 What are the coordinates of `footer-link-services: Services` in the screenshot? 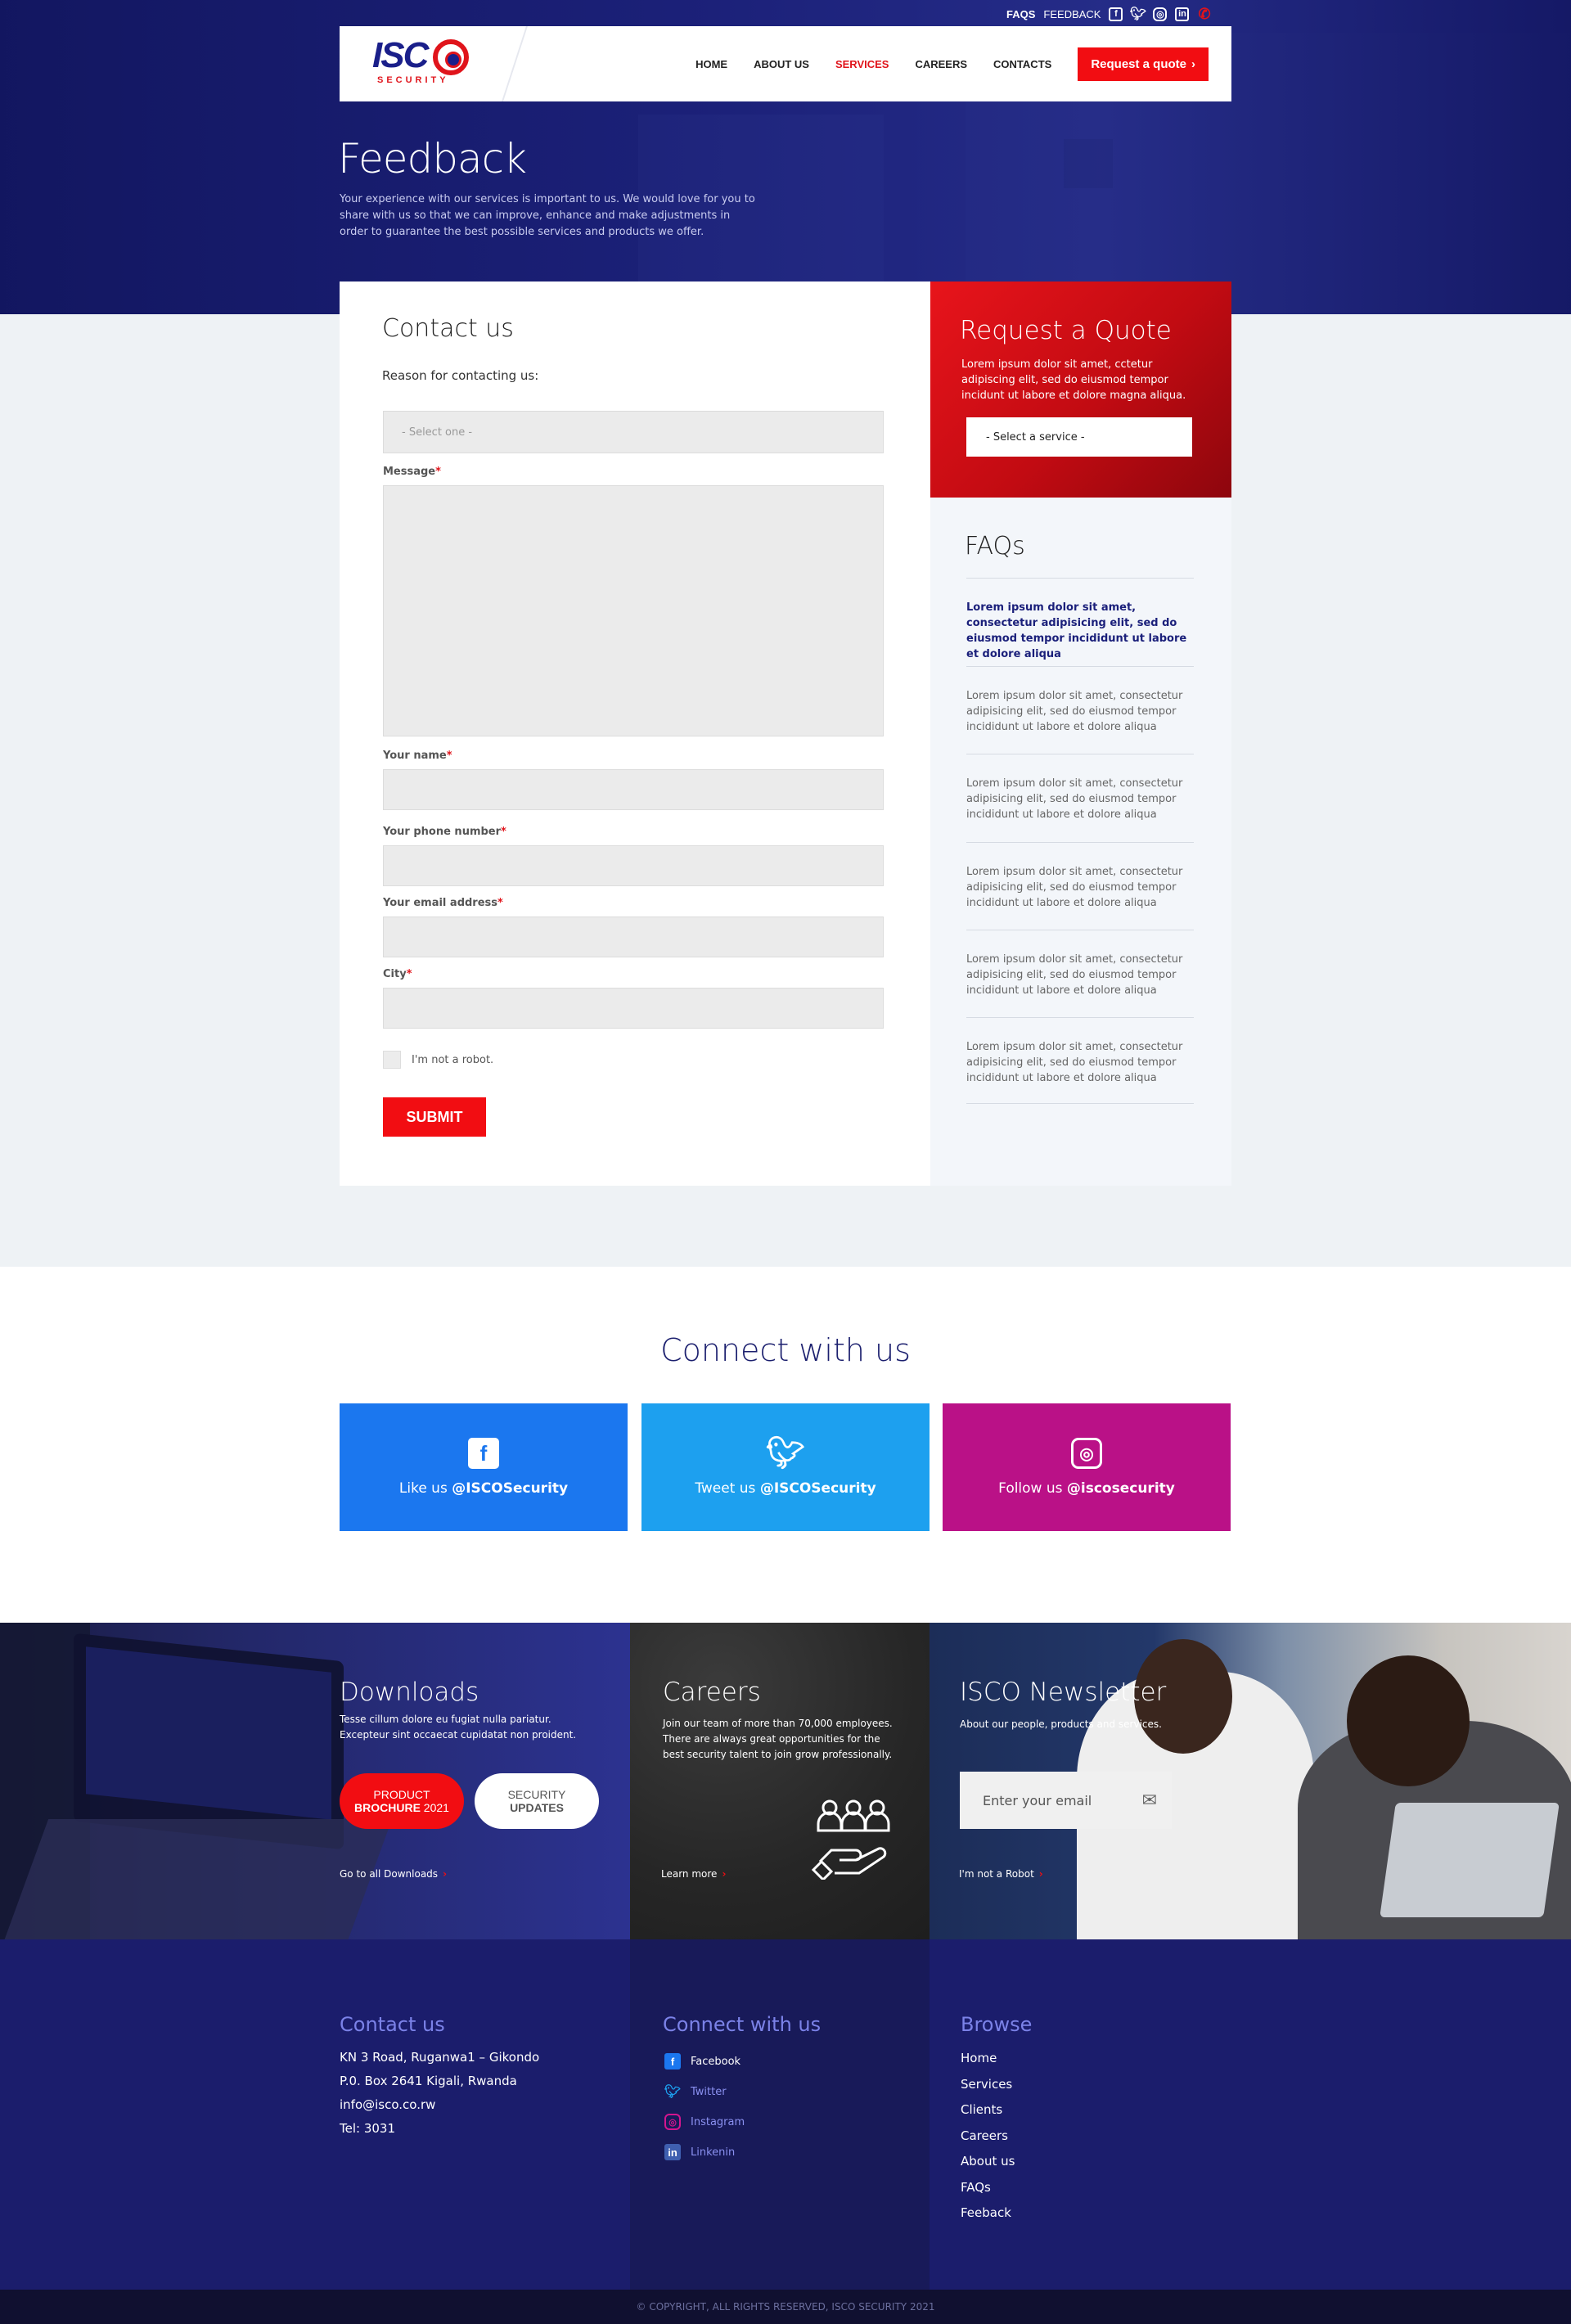 It's located at (988, 2085).